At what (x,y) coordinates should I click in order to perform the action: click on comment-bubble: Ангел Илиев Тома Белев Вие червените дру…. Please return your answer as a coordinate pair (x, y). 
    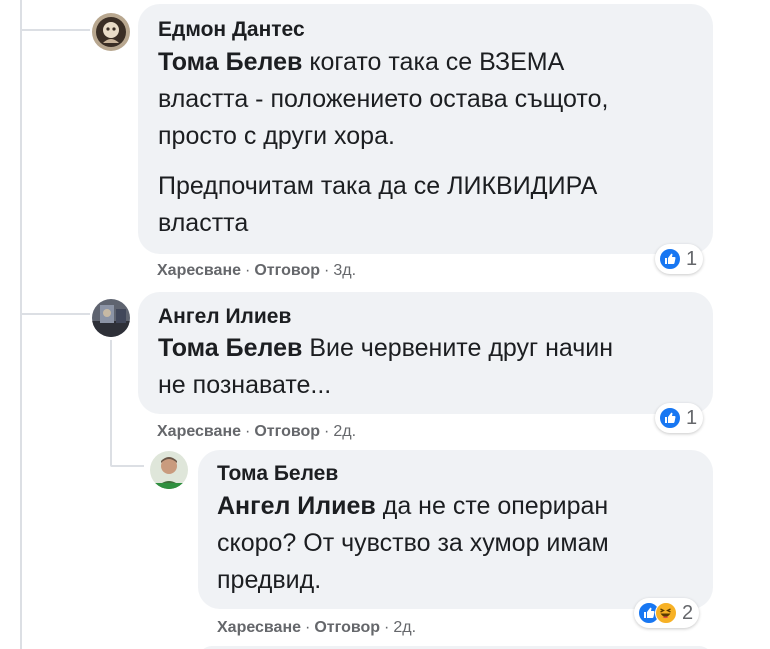
    Looking at the image, I should click on (425, 353).